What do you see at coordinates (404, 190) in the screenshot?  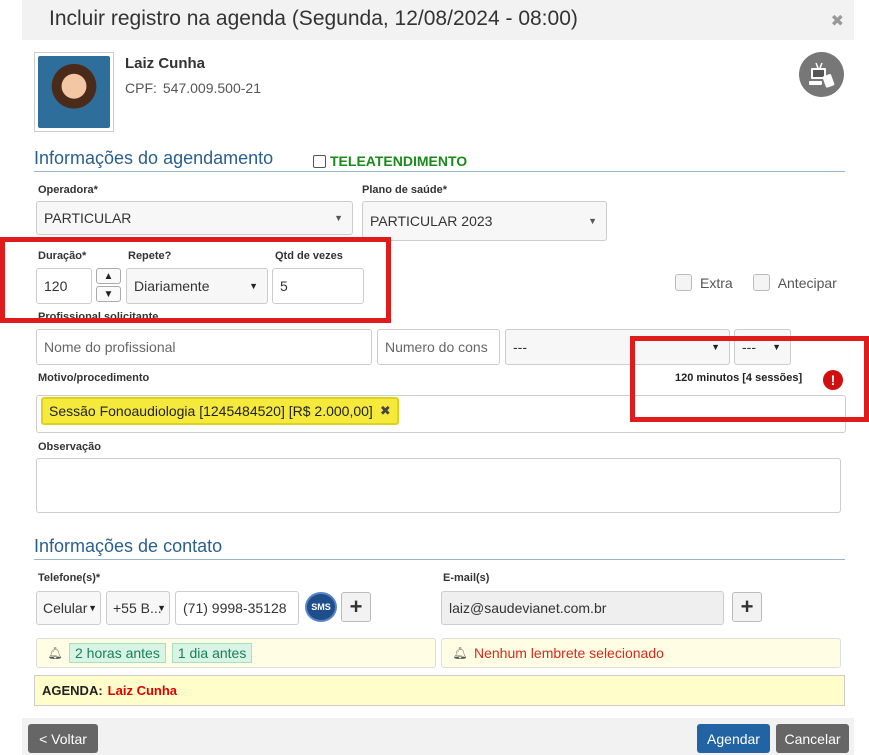 I see `plano-label: Plano de saúde*` at bounding box center [404, 190].